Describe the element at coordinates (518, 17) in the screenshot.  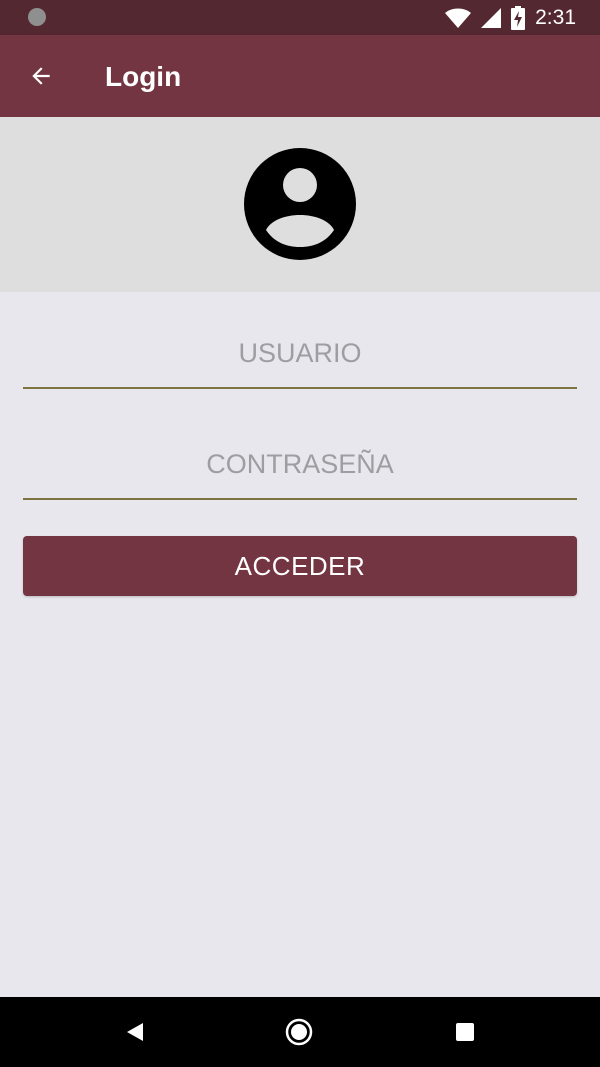
I see `battery-charging-icon` at that location.